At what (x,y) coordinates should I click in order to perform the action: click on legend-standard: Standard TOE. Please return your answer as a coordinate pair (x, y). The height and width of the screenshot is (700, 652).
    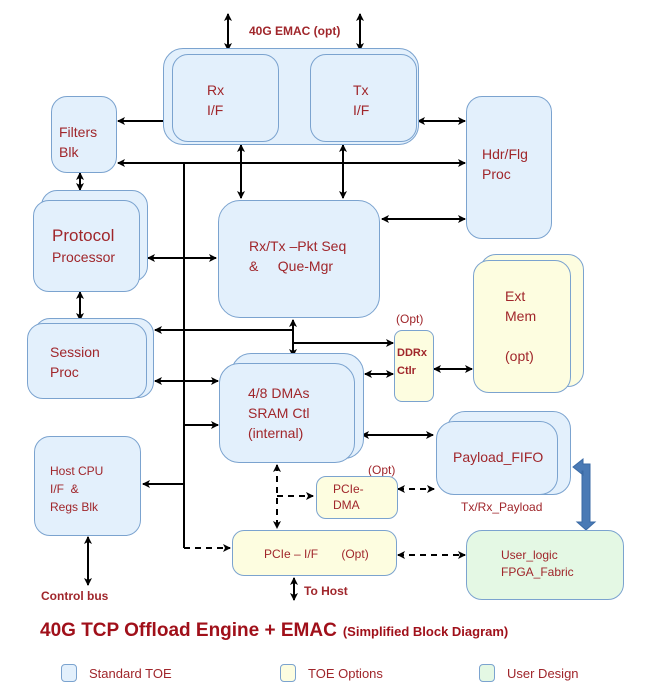
    Looking at the image, I should click on (116, 673).